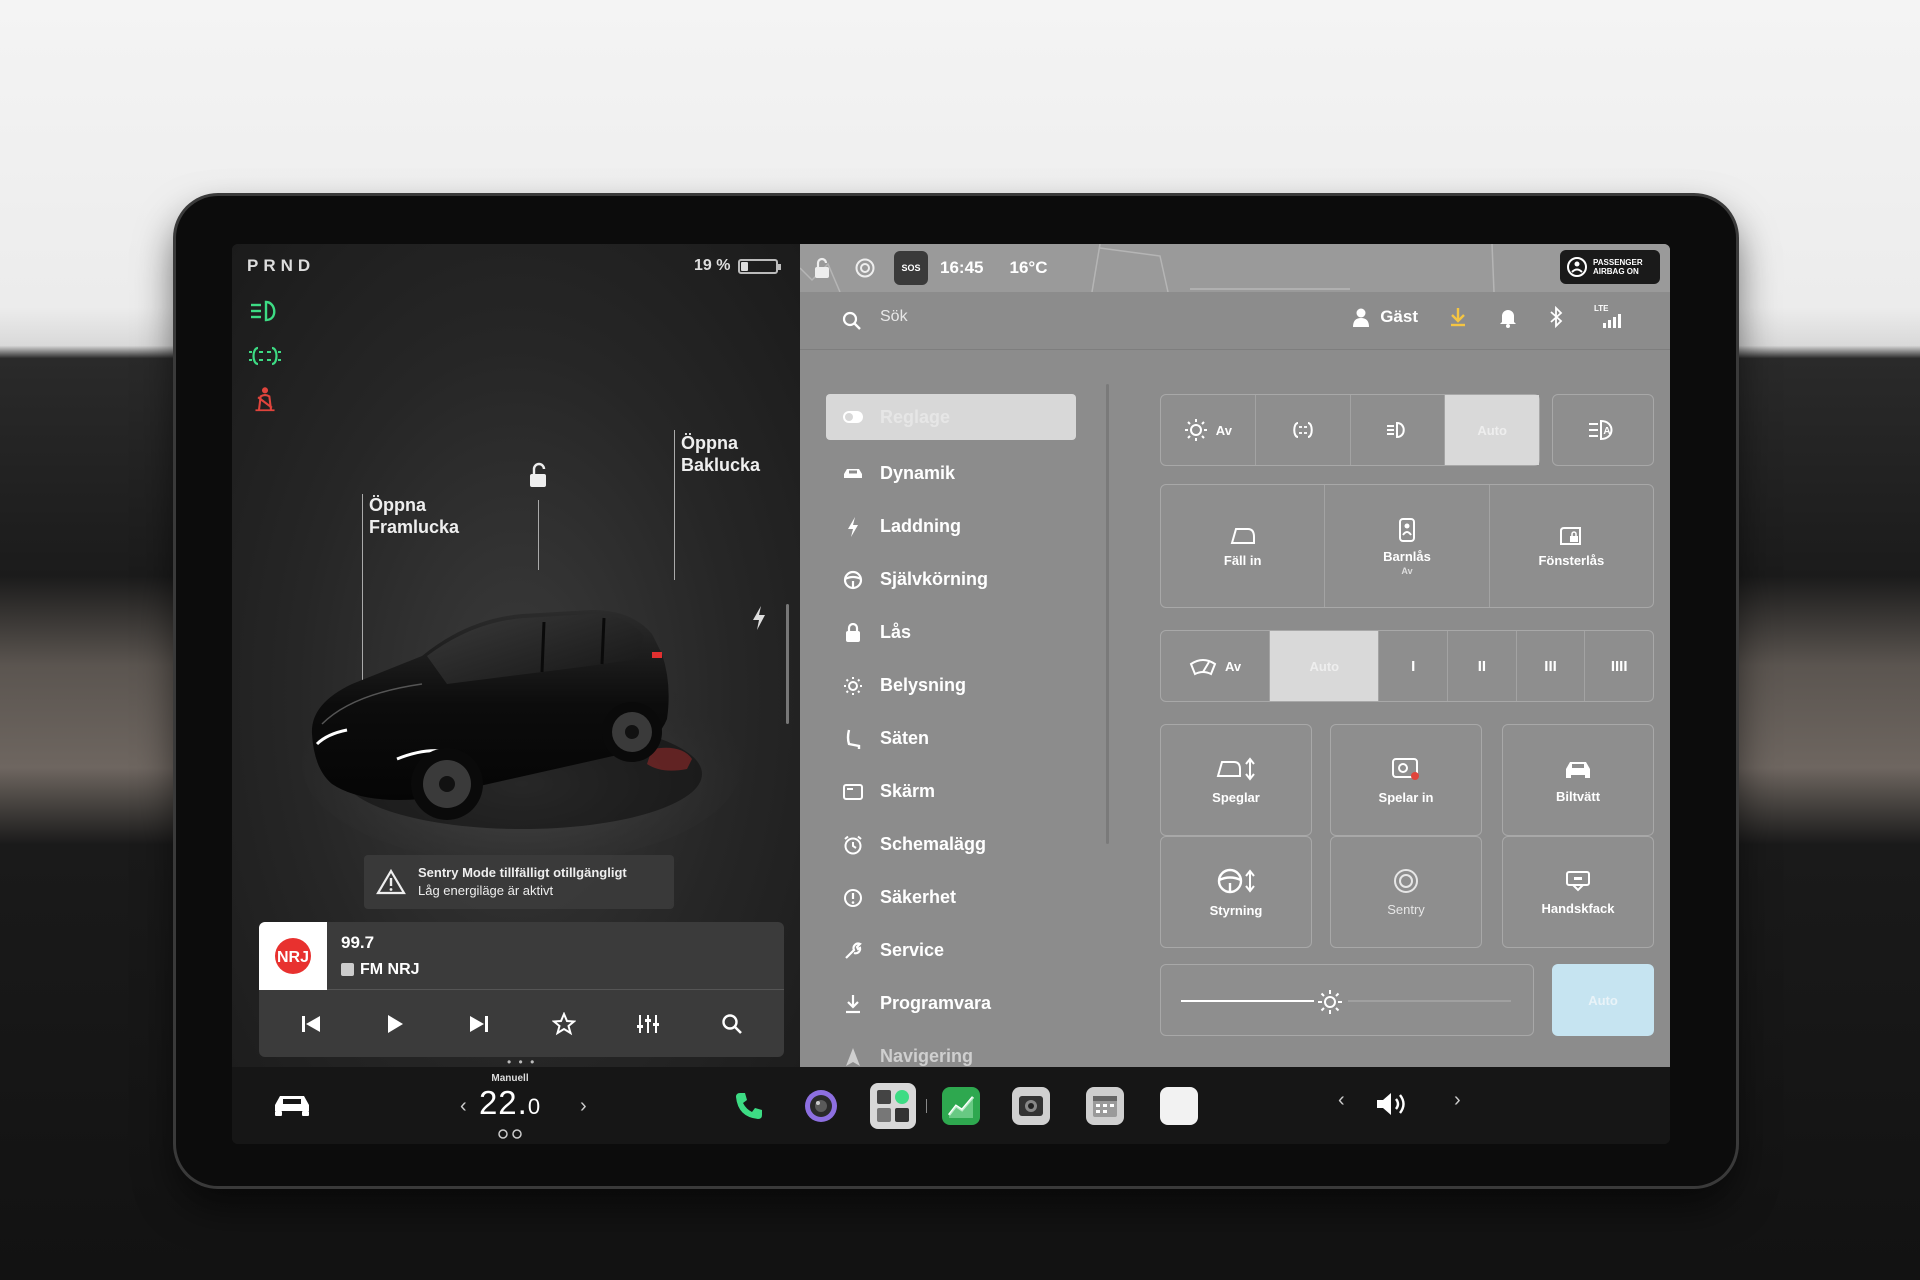 This screenshot has height=1280, width=1920. Describe the element at coordinates (821, 1106) in the screenshot. I see `camera-app` at that location.